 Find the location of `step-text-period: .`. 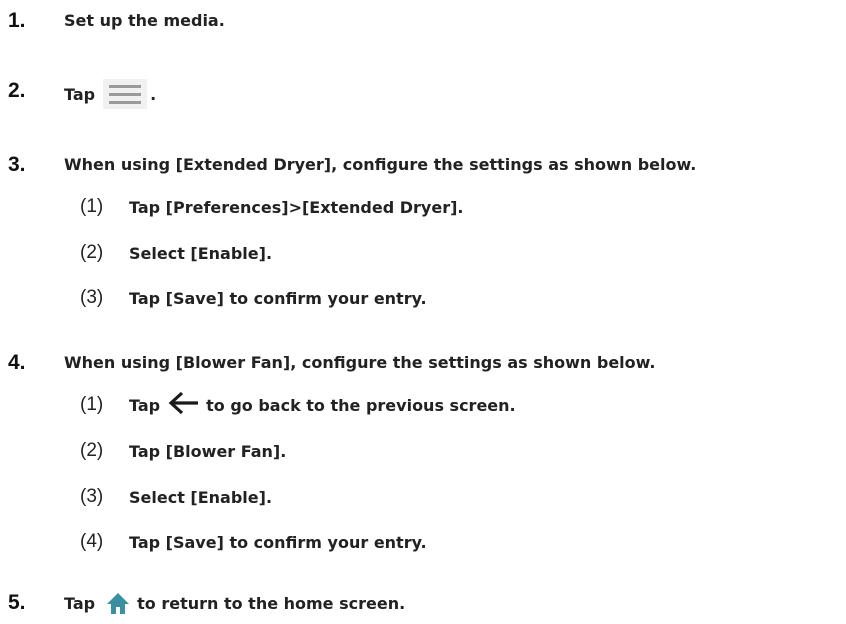

step-text-period: . is located at coordinates (153, 94).